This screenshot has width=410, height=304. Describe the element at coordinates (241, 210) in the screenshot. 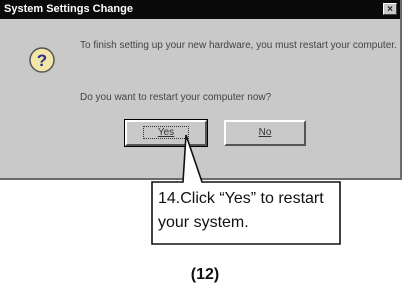

I see `callout-instruction: 14.Click “Yes” to restart your system.` at that location.